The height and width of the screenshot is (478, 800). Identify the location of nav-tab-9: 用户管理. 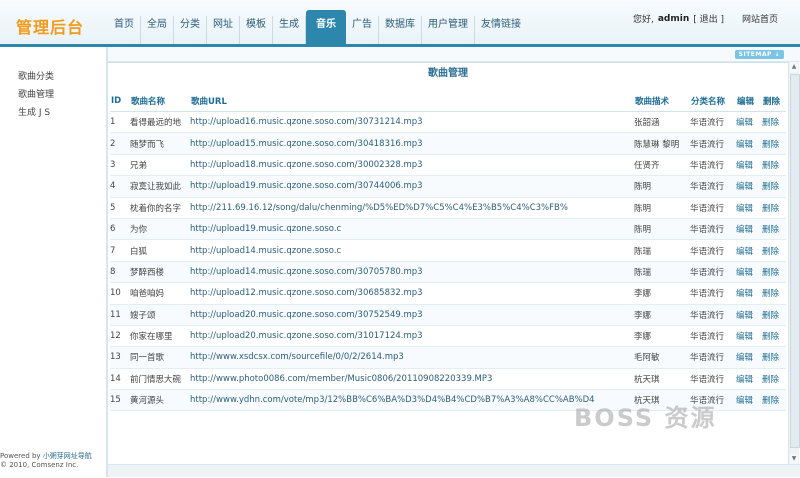
(448, 30).